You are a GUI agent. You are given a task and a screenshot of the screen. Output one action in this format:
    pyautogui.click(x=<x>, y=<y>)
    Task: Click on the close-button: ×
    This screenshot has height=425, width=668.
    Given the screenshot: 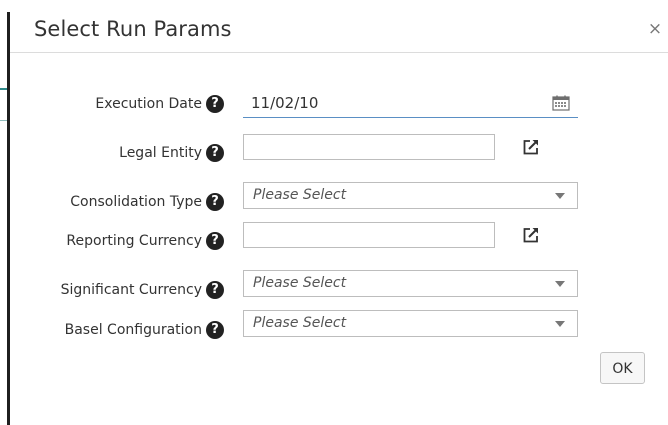 What is the action you would take?
    pyautogui.click(x=655, y=29)
    